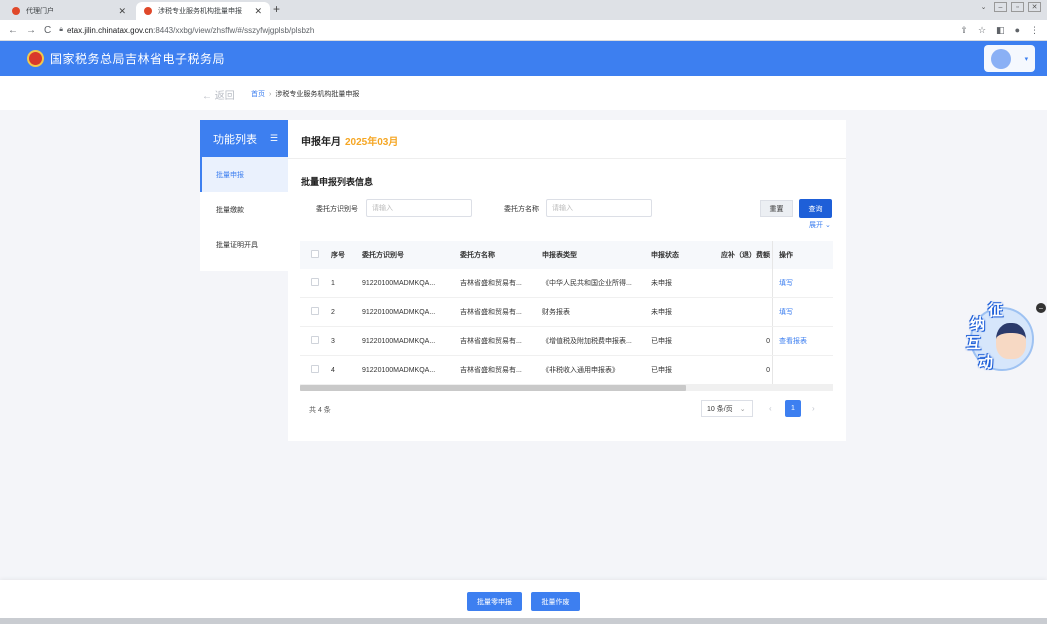 The height and width of the screenshot is (624, 1047). Describe the element at coordinates (1000, 7) in the screenshot. I see `minimize-icon: –` at that location.